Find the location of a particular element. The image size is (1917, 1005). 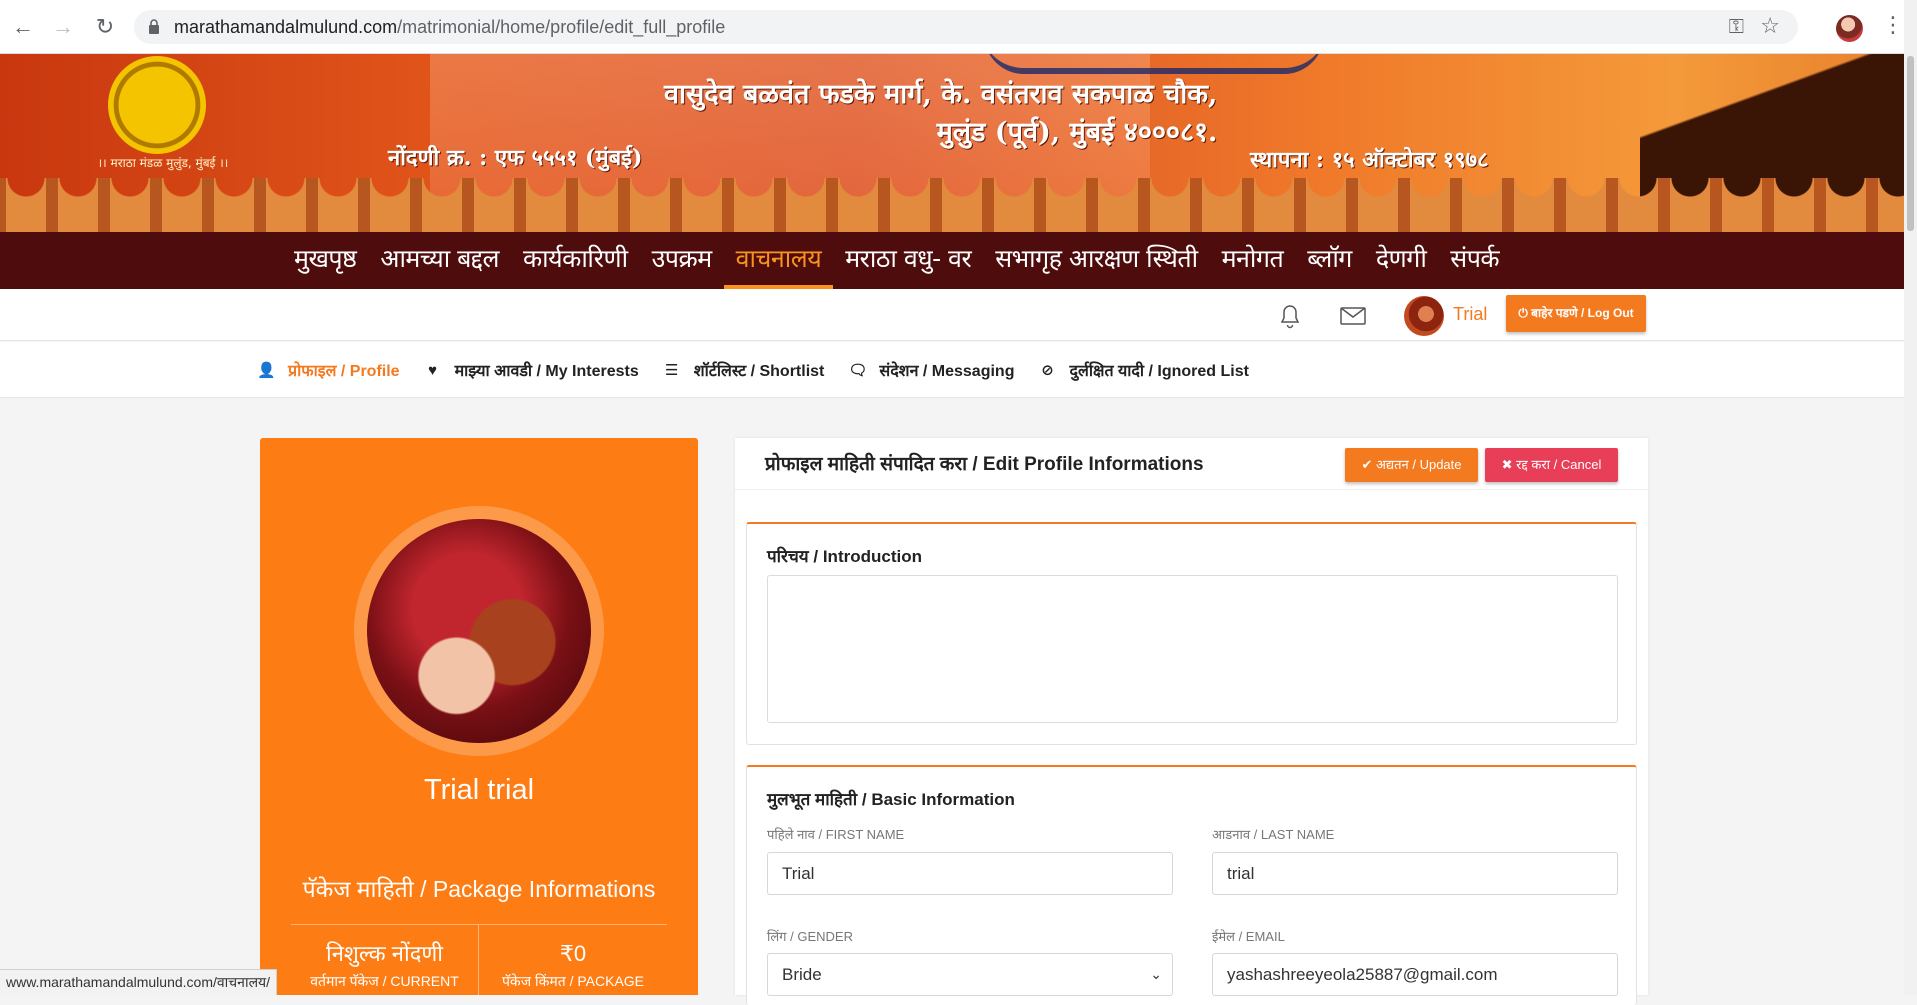

lock-icon is located at coordinates (154, 26).